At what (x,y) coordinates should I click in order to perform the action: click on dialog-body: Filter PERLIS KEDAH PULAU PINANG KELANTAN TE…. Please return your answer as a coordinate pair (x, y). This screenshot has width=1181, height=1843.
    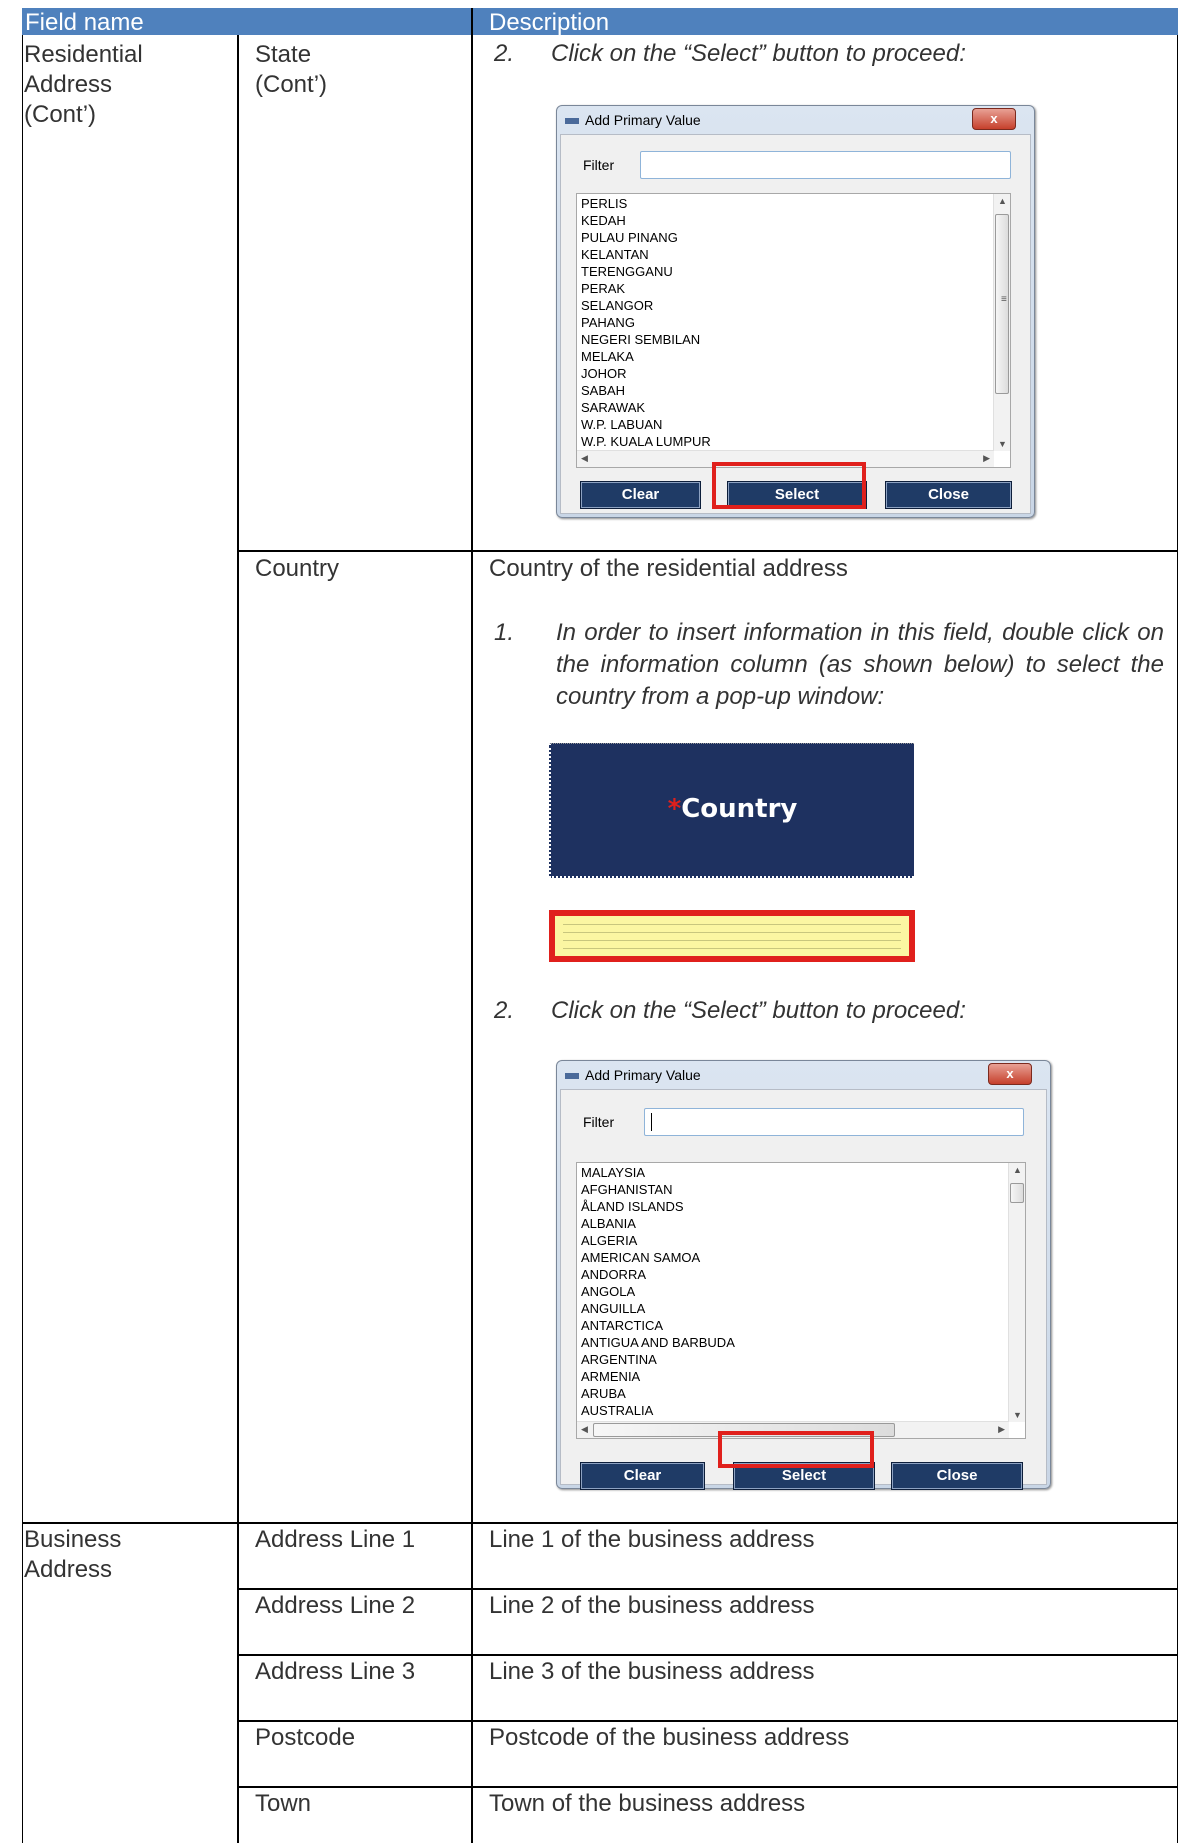
    Looking at the image, I should click on (795, 324).